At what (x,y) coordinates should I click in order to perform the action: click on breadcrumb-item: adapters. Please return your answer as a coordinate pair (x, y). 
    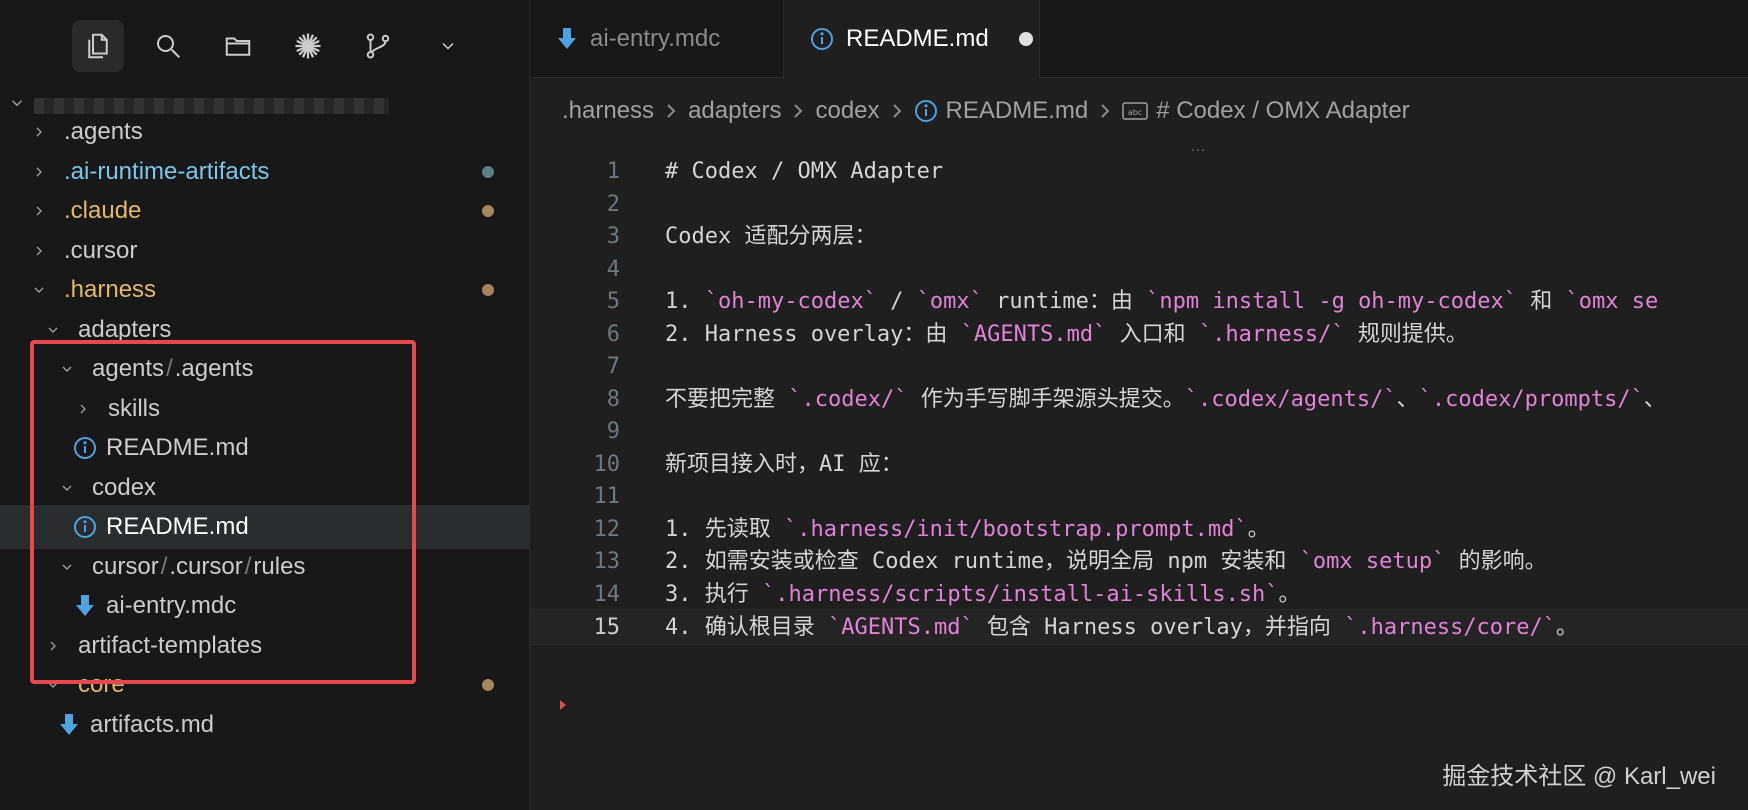
    Looking at the image, I should click on (734, 111).